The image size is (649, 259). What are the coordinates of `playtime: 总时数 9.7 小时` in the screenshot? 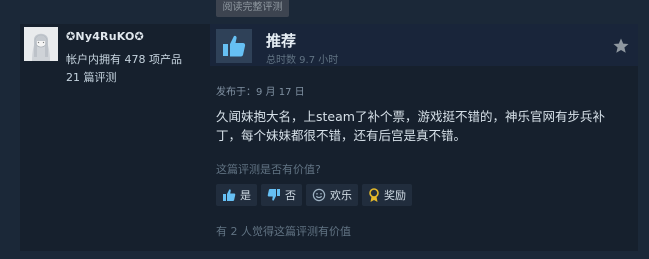 It's located at (302, 60).